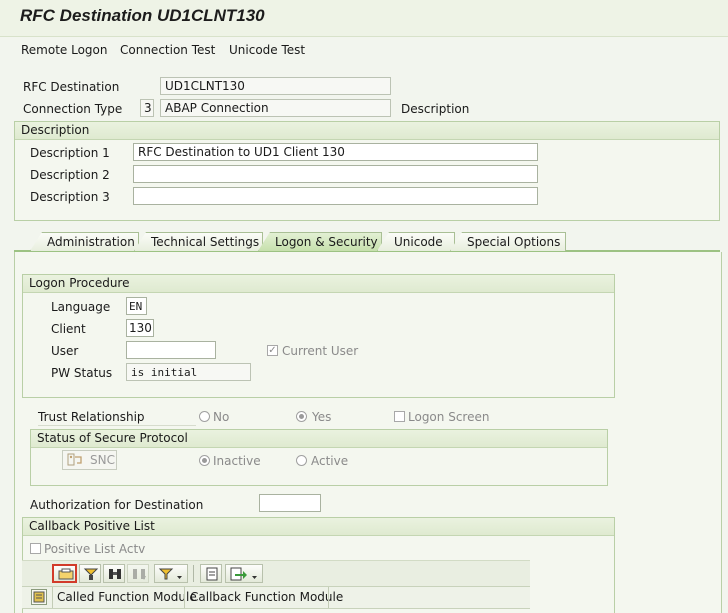 The image size is (728, 613). Describe the element at coordinates (335, 152) in the screenshot. I see `description-1-field: RFC Destination to UD1 Client 130` at that location.